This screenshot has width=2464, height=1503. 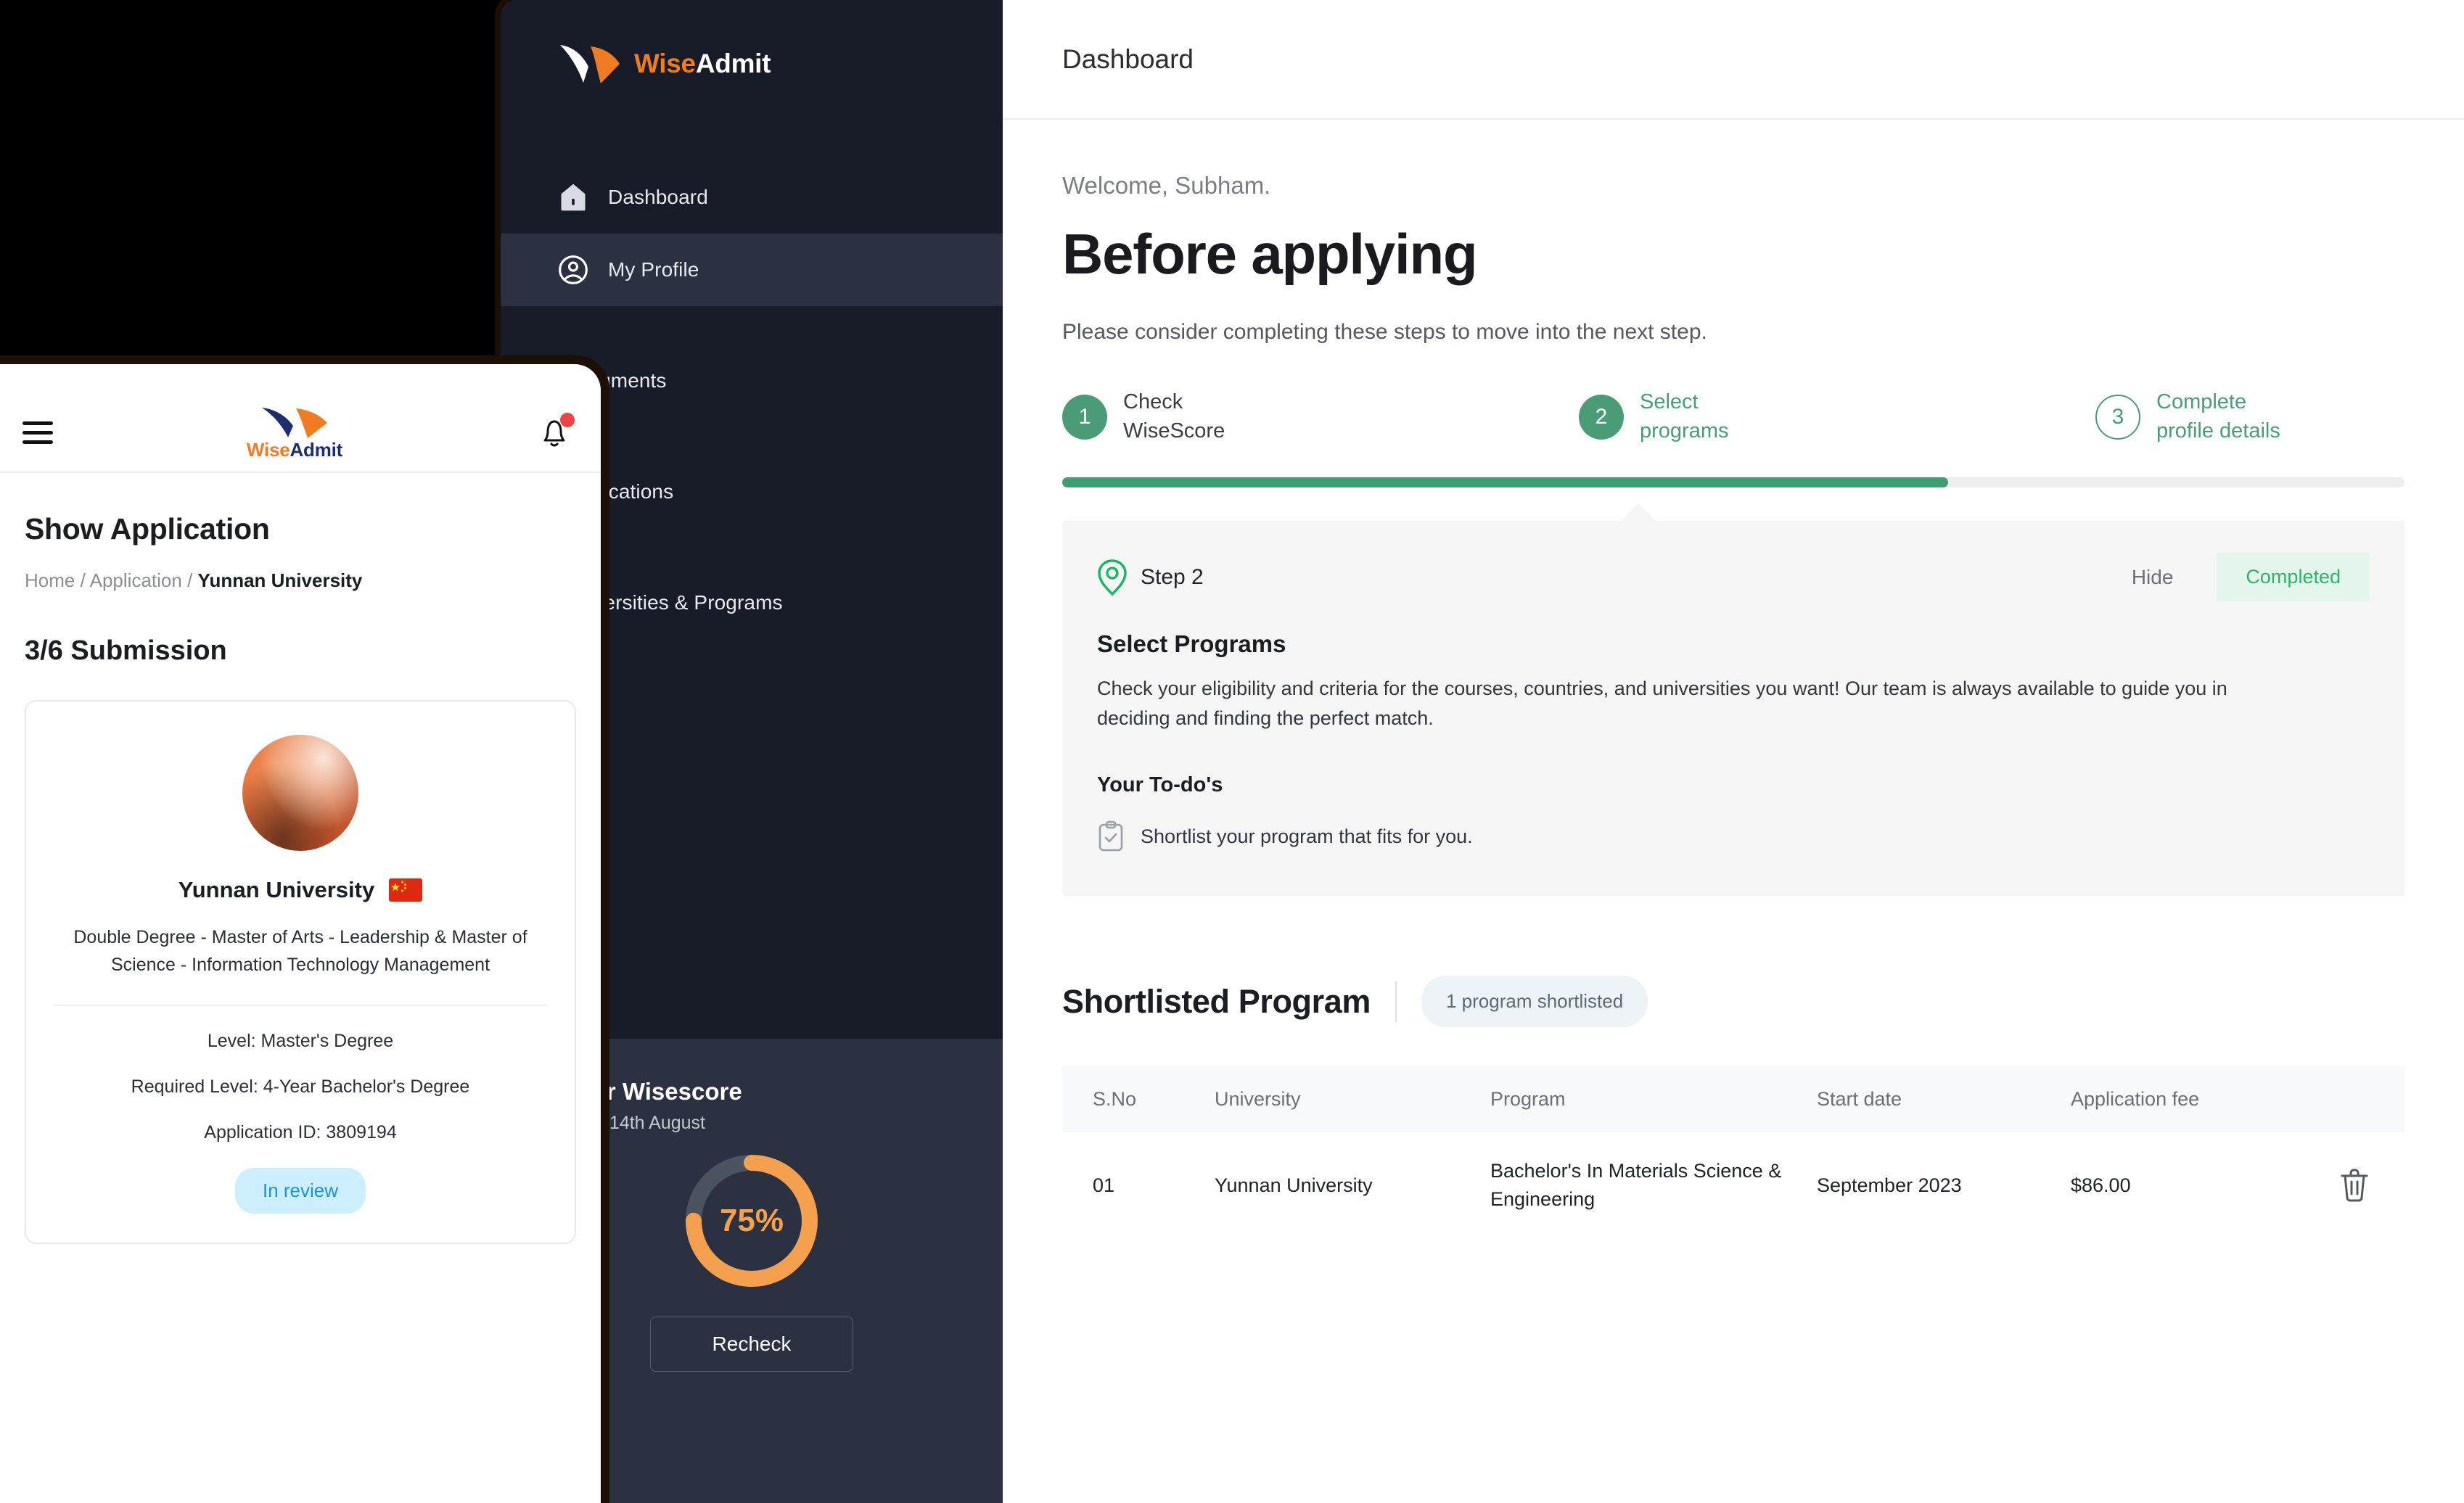 What do you see at coordinates (752, 270) in the screenshot?
I see `sidebar-item-my-profile: My Profile` at bounding box center [752, 270].